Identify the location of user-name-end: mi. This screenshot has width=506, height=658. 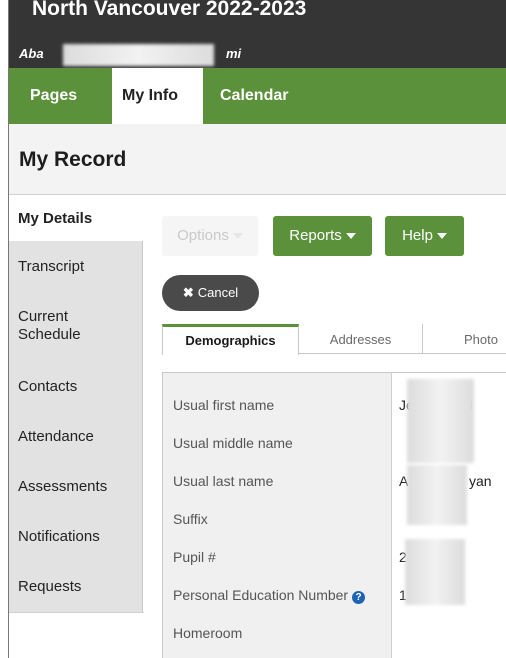
(234, 53).